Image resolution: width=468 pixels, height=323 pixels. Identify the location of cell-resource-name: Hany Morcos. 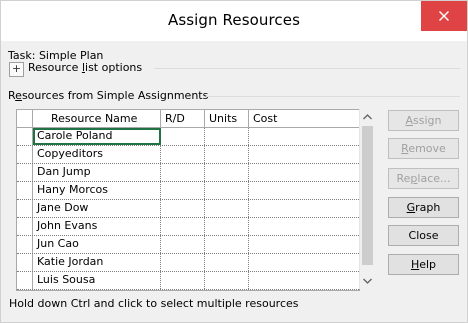
(97, 190).